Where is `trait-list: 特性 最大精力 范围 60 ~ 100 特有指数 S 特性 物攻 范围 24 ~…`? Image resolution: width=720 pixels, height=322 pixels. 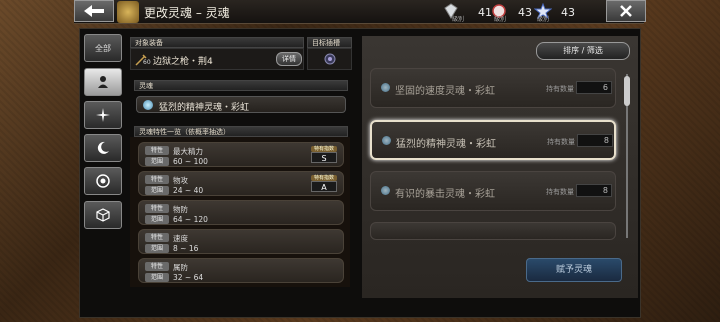 trait-list: 特性 最大精力 范围 60 ~ 100 特有指数 S 特性 物攻 范围 24 ~… is located at coordinates (240, 212).